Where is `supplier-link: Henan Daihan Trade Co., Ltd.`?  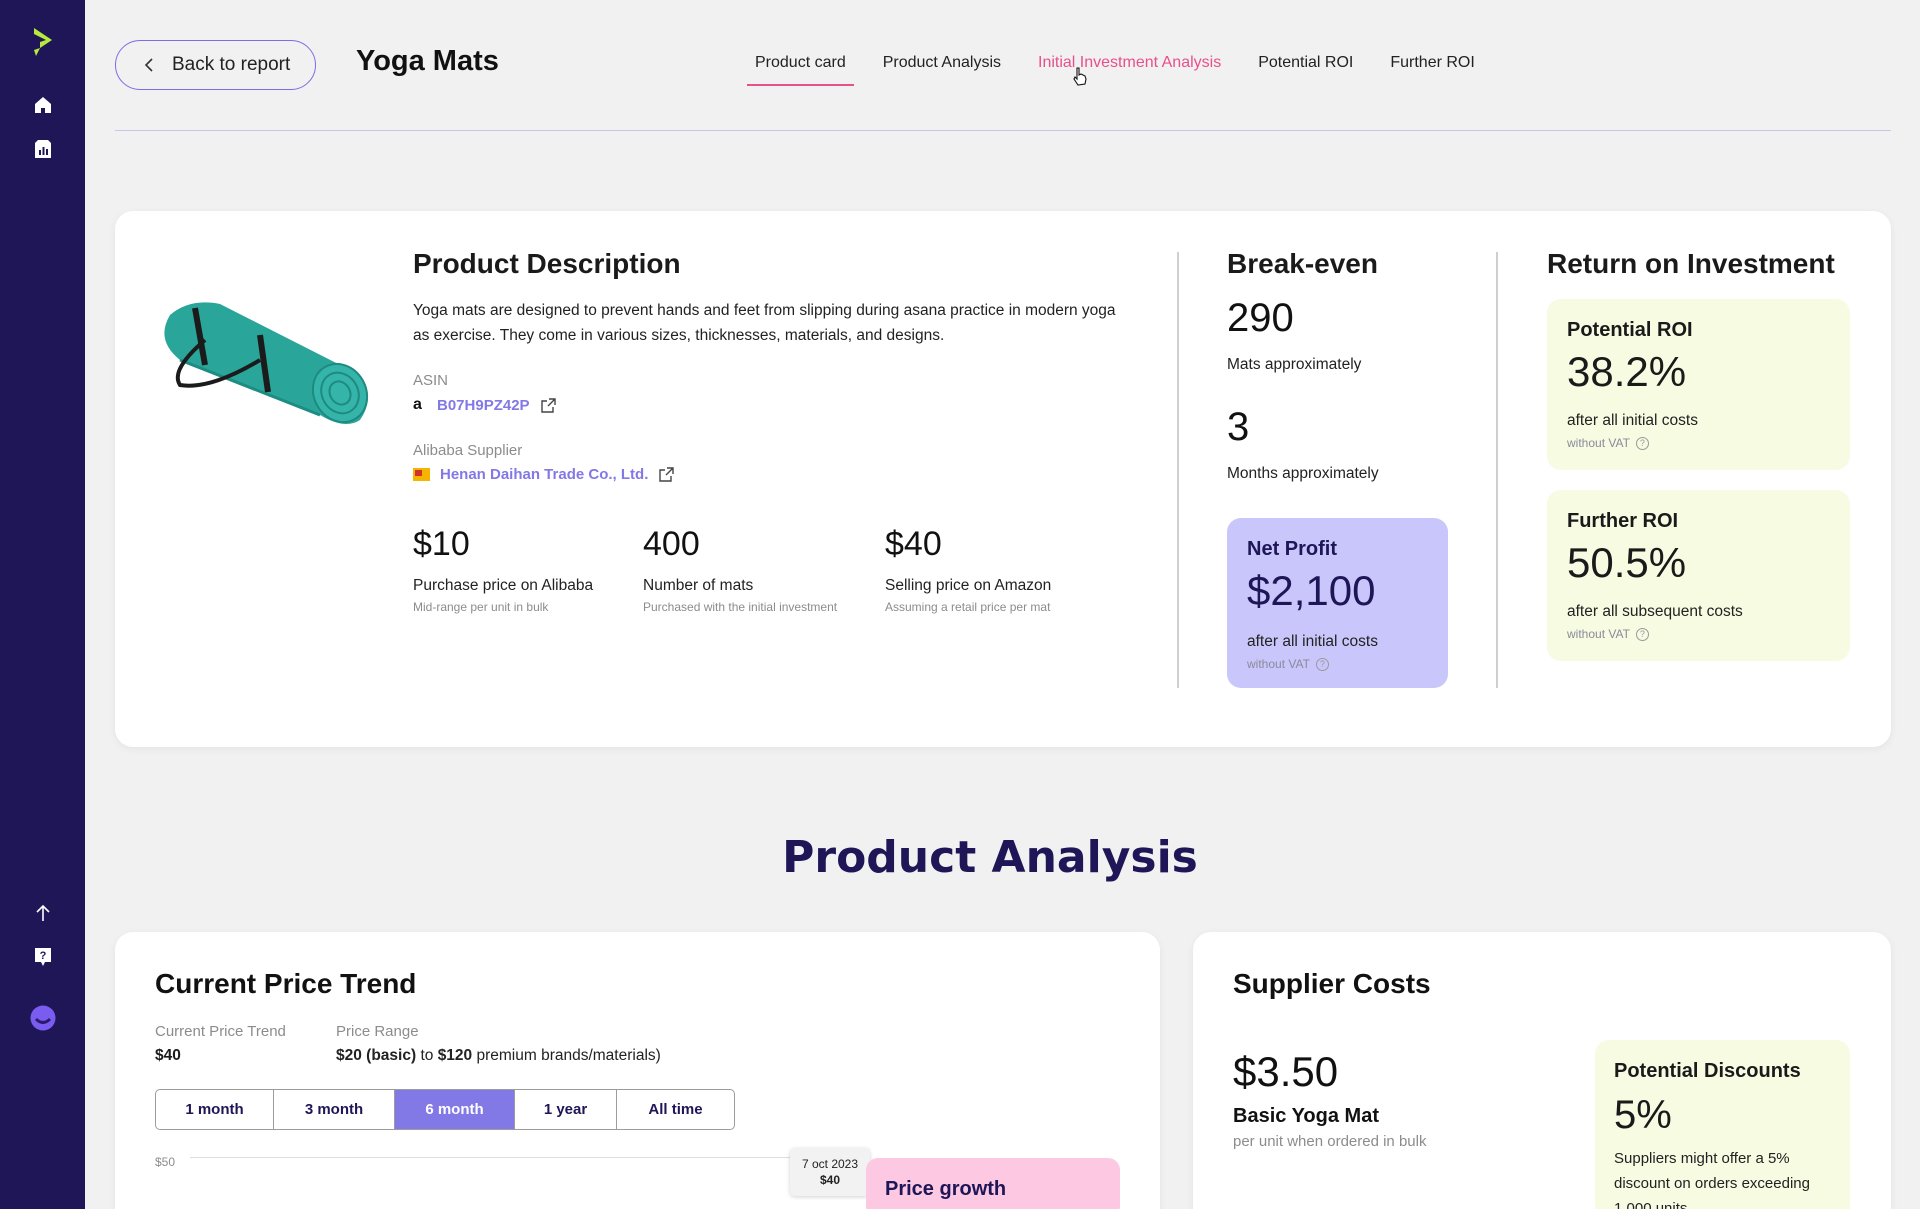
supplier-link: Henan Daihan Trade Co., Ltd. is located at coordinates (544, 474).